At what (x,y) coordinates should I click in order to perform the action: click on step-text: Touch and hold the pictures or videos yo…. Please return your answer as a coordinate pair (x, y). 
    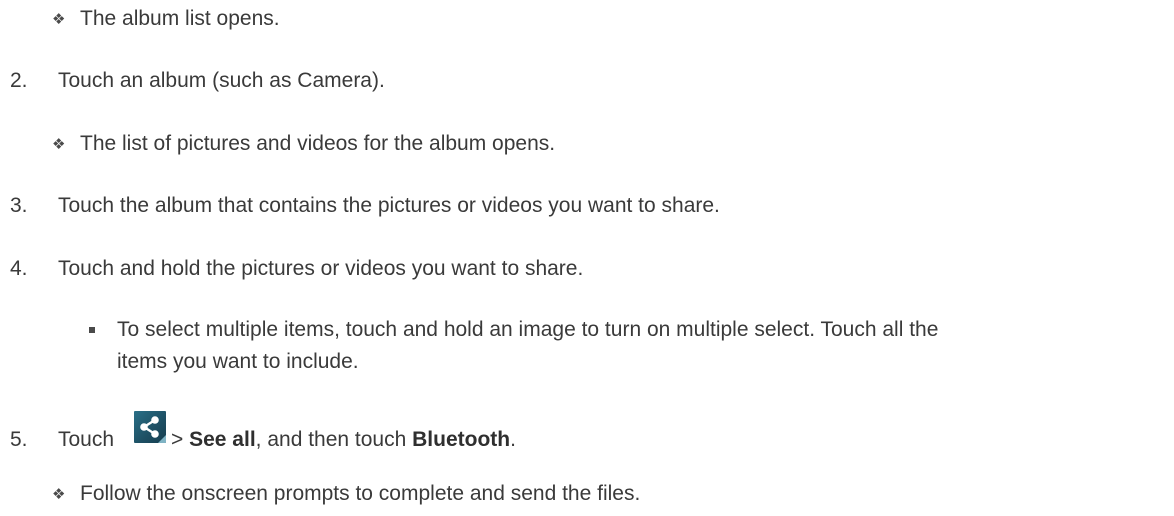
    Looking at the image, I should click on (321, 268).